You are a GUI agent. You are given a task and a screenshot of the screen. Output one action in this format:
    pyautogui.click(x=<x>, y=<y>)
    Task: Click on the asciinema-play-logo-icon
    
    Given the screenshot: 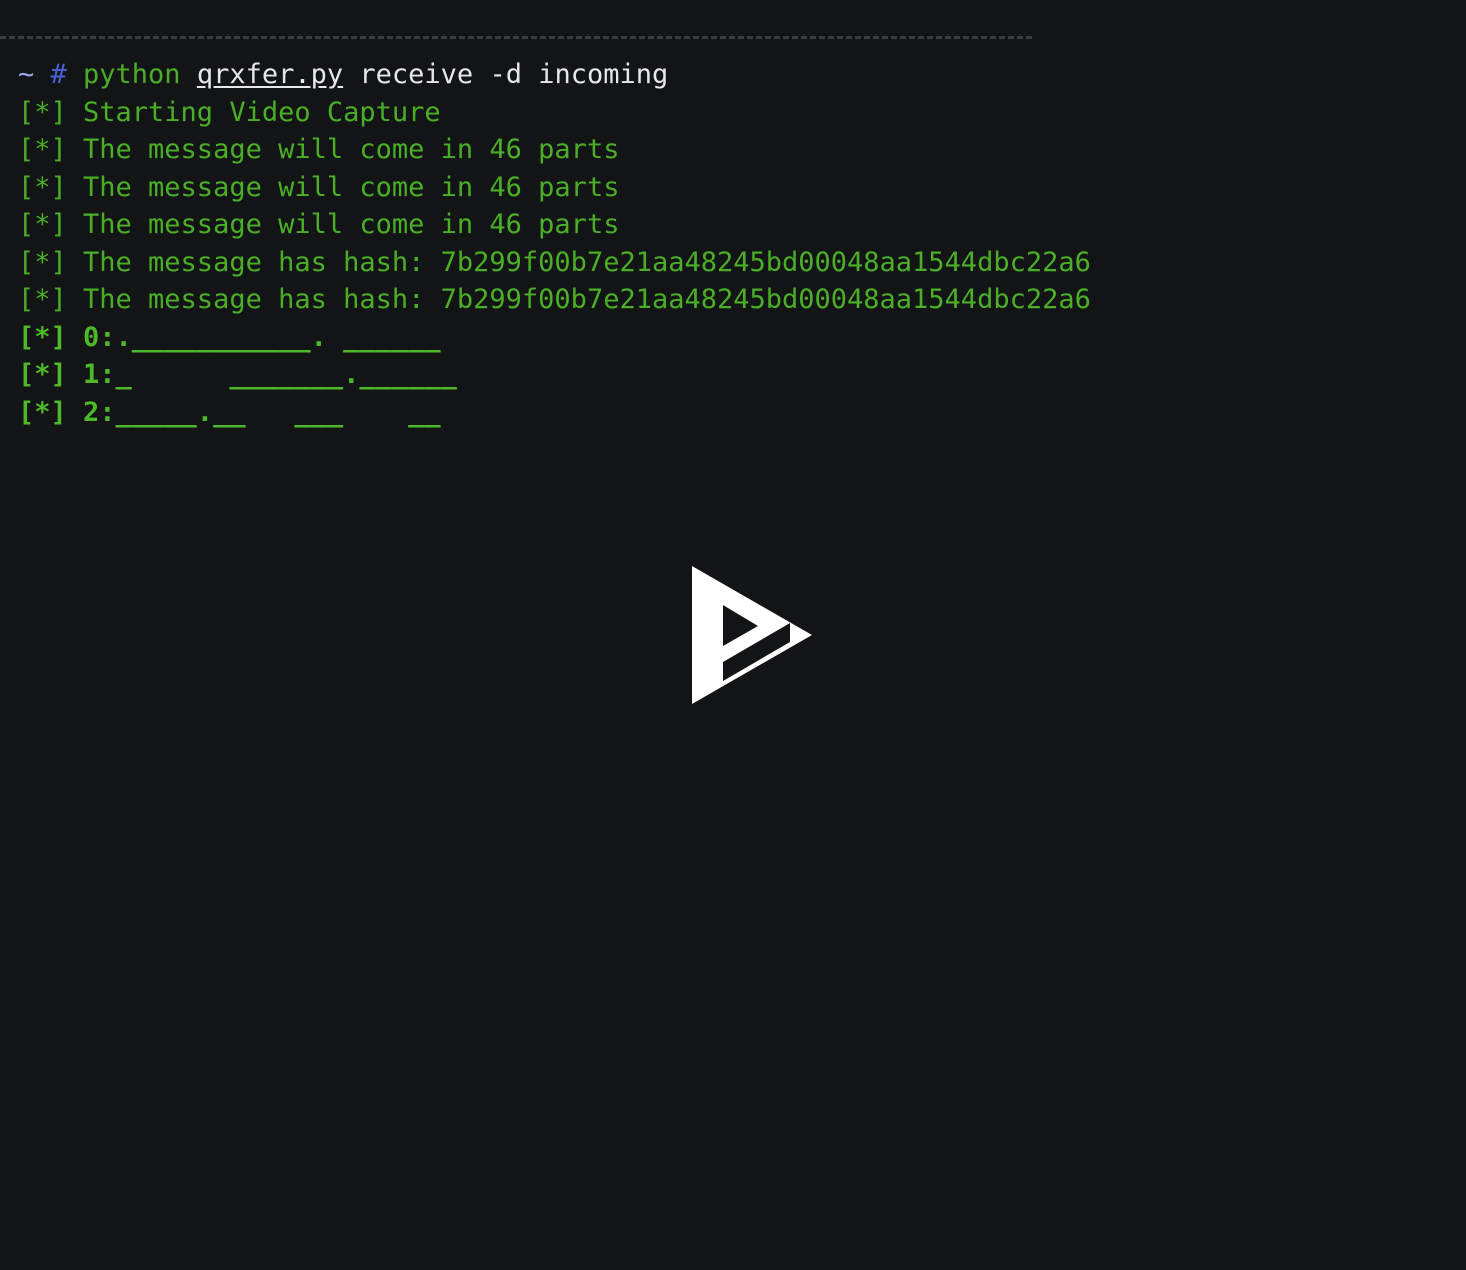 What is the action you would take?
    pyautogui.click(x=752, y=635)
    